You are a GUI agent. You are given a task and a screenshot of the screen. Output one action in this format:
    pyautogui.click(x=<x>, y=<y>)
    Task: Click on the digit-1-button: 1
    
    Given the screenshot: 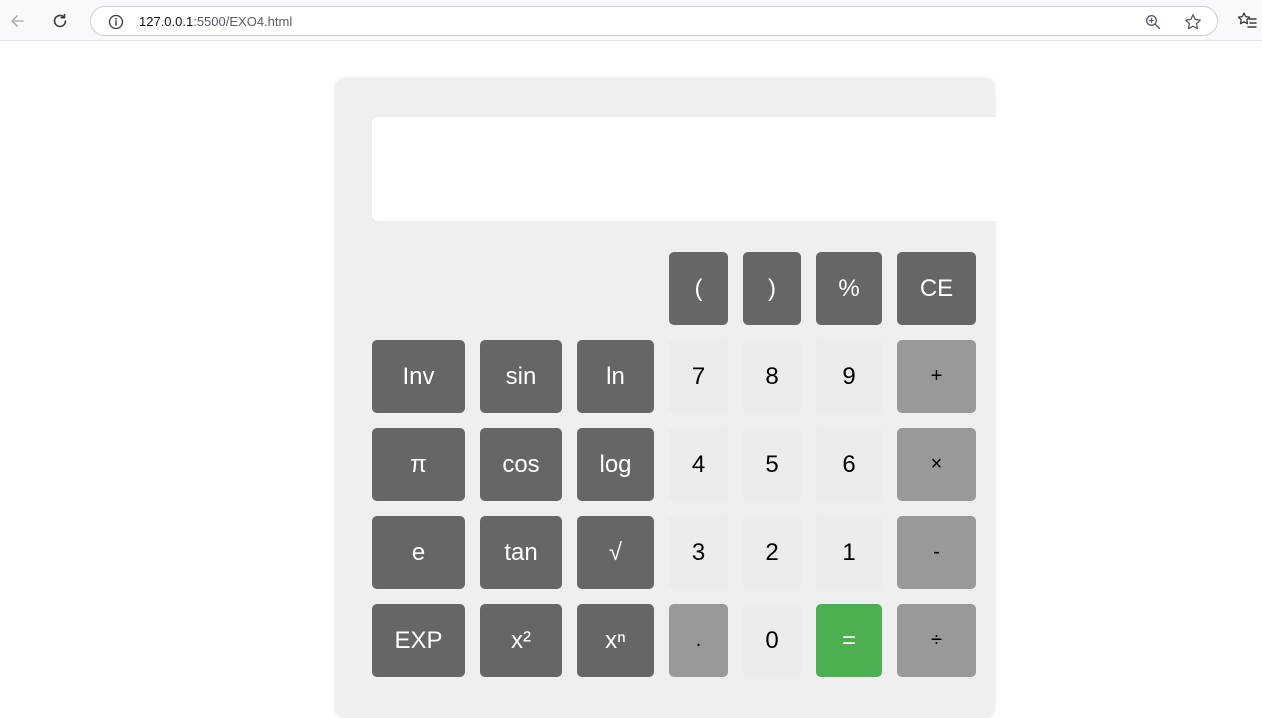 What is the action you would take?
    pyautogui.click(x=849, y=552)
    